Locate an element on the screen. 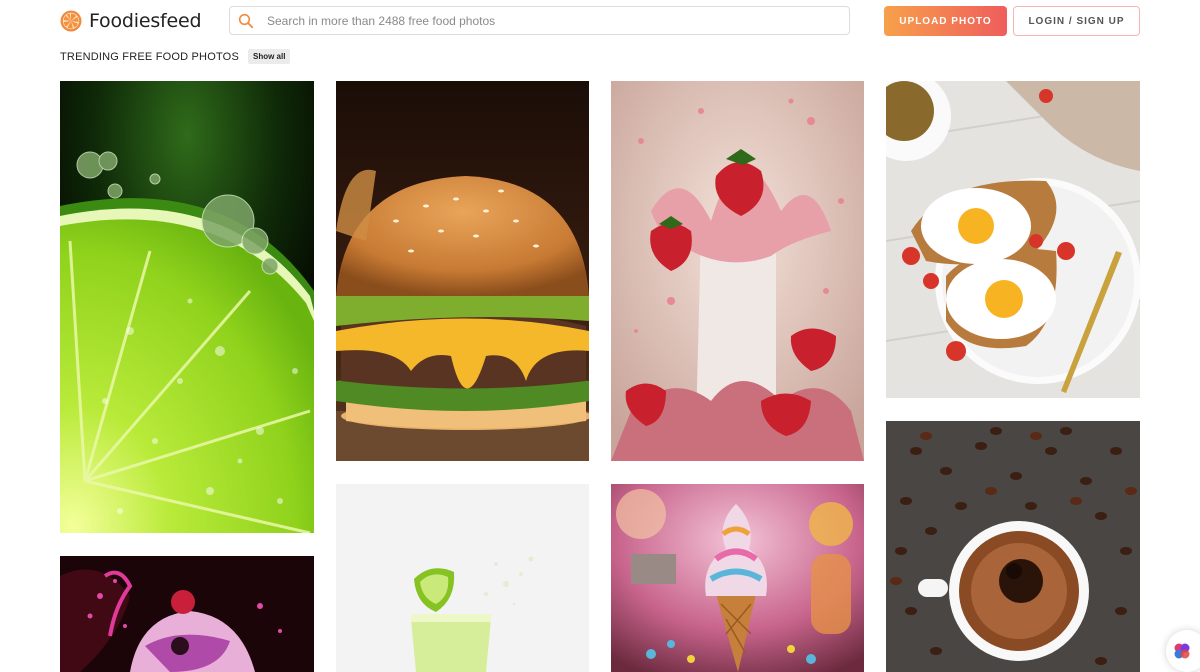 Image resolution: width=1200 pixels, height=672 pixels. photo-lime-drink is located at coordinates (462, 578).